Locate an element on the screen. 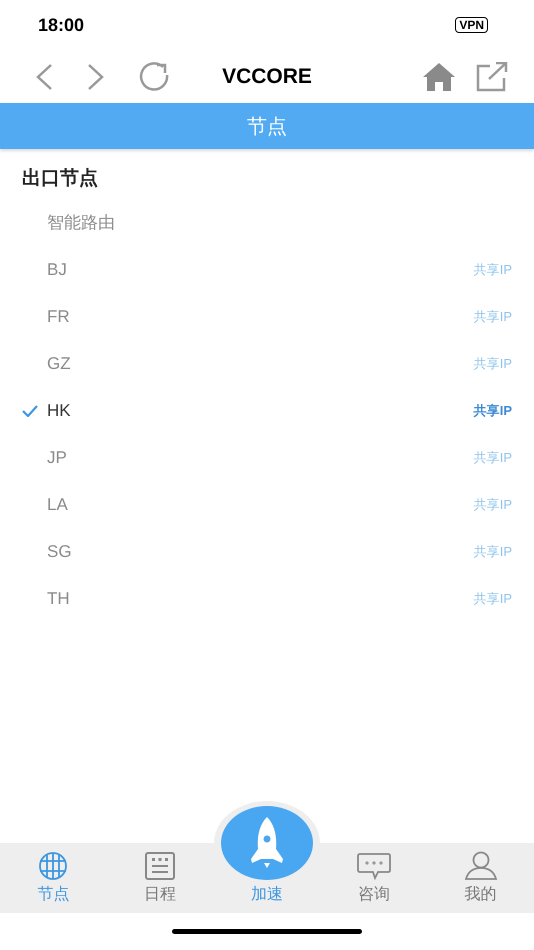  chat-icon is located at coordinates (374, 866).